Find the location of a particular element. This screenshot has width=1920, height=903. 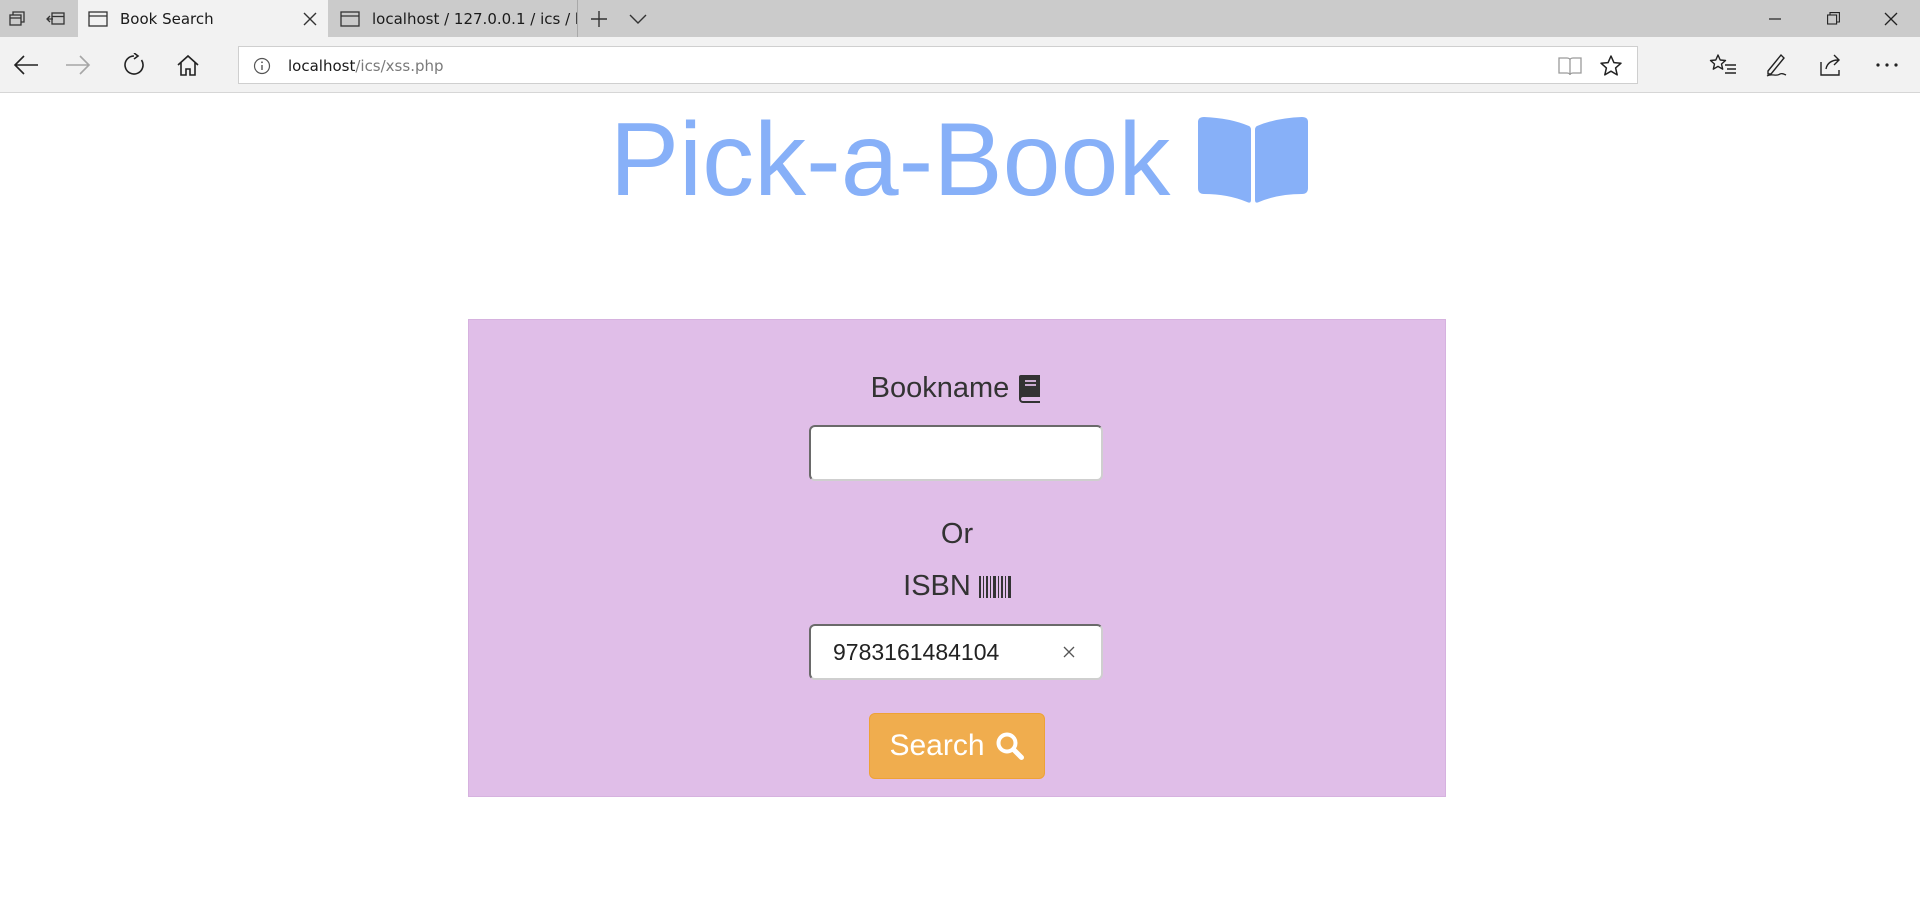

favorite-star-icon is located at coordinates (1611, 66).